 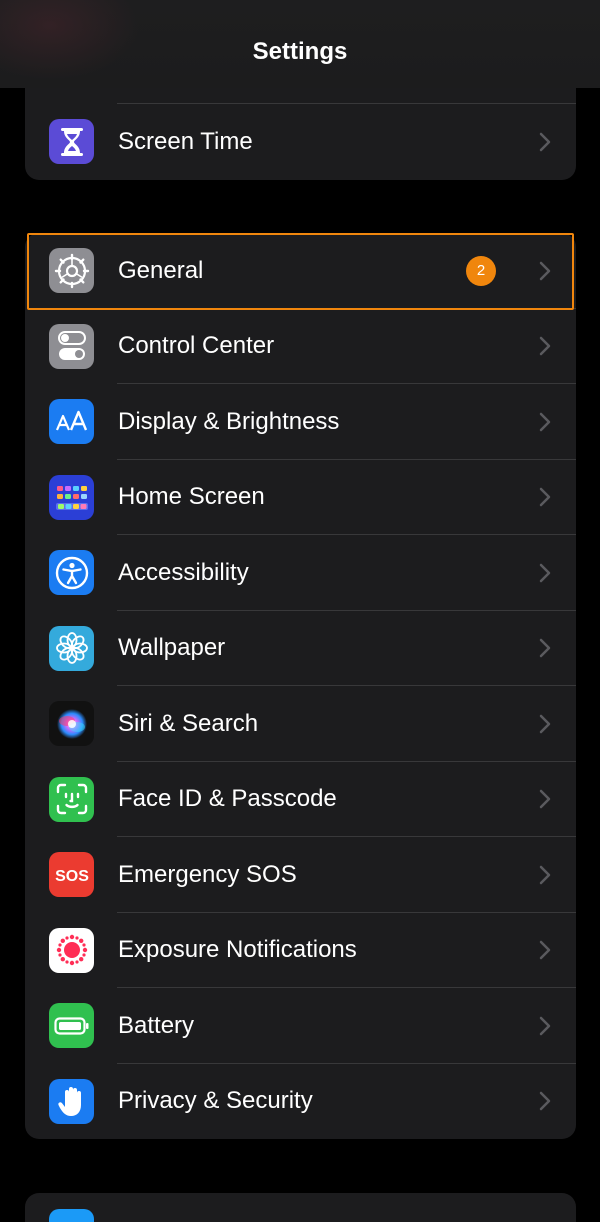 I want to click on settings-row-wallpaper: Wallpaper, so click(x=300, y=648).